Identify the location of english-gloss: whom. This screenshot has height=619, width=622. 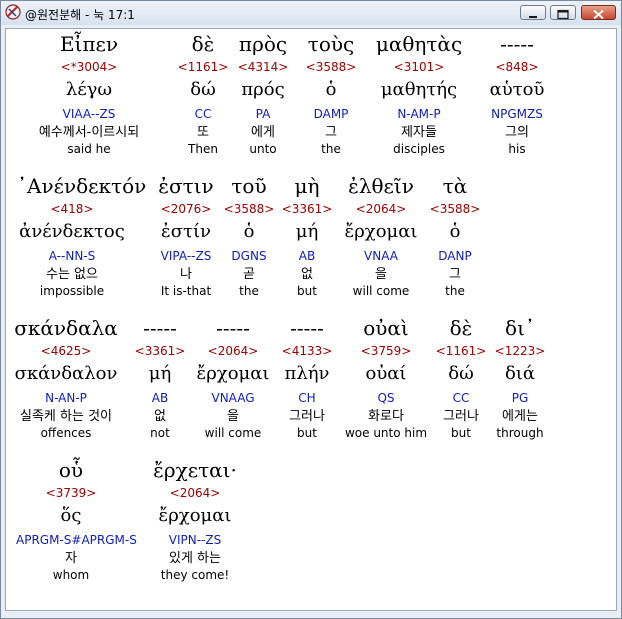
(71, 575).